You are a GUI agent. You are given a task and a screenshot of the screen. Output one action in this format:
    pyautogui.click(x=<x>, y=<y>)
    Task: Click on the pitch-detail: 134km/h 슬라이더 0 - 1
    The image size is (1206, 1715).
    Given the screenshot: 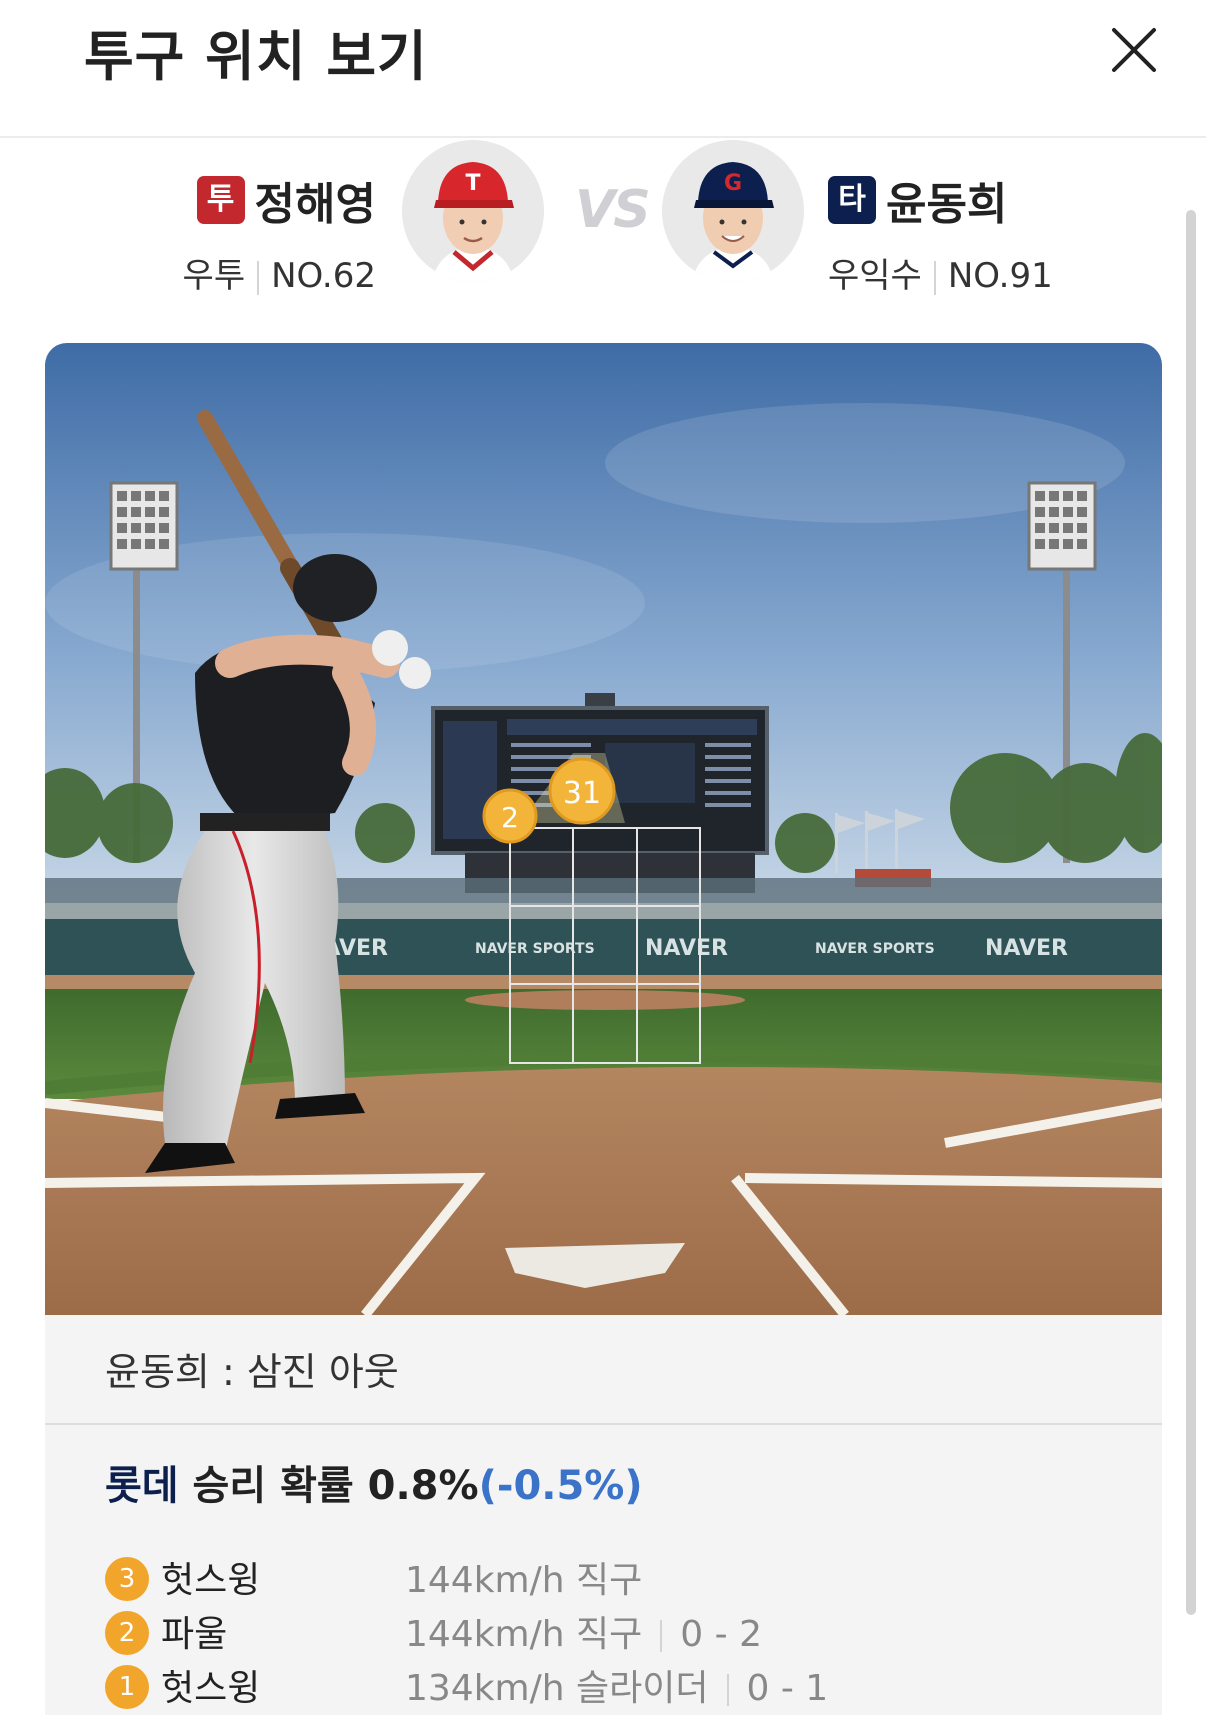 What is the action you would take?
    pyautogui.click(x=616, y=1689)
    